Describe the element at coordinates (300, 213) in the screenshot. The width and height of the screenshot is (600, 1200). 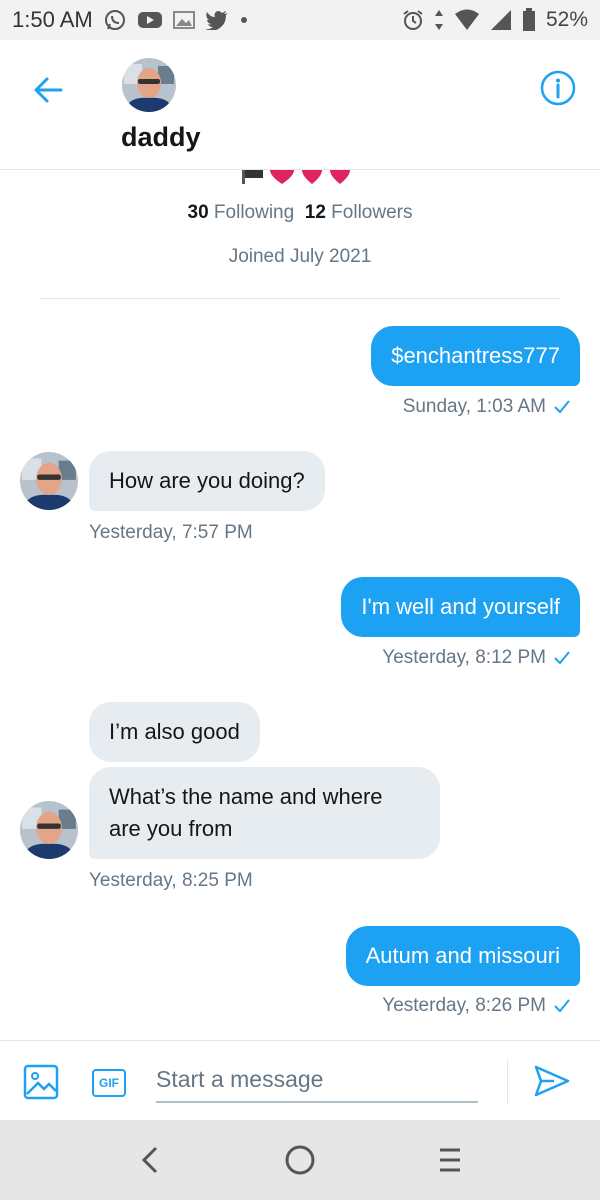
I see `follow-stats: 30 Following 12 Followers` at that location.